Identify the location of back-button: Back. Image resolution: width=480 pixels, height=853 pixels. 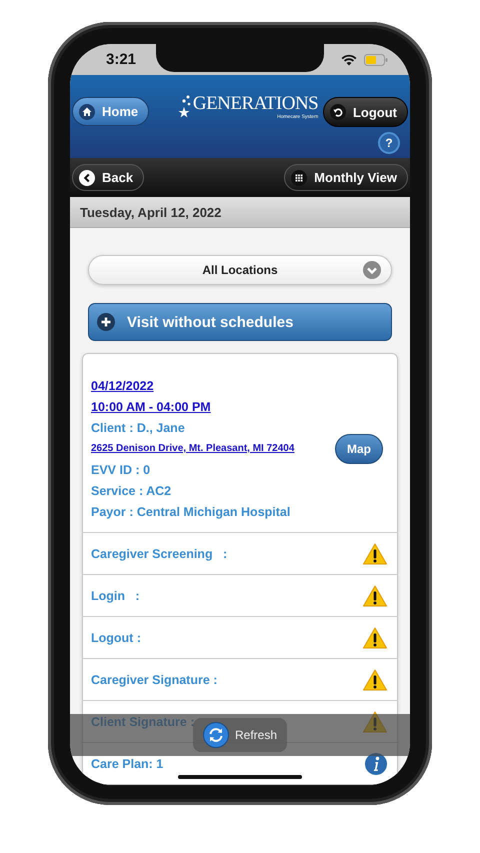
(108, 177).